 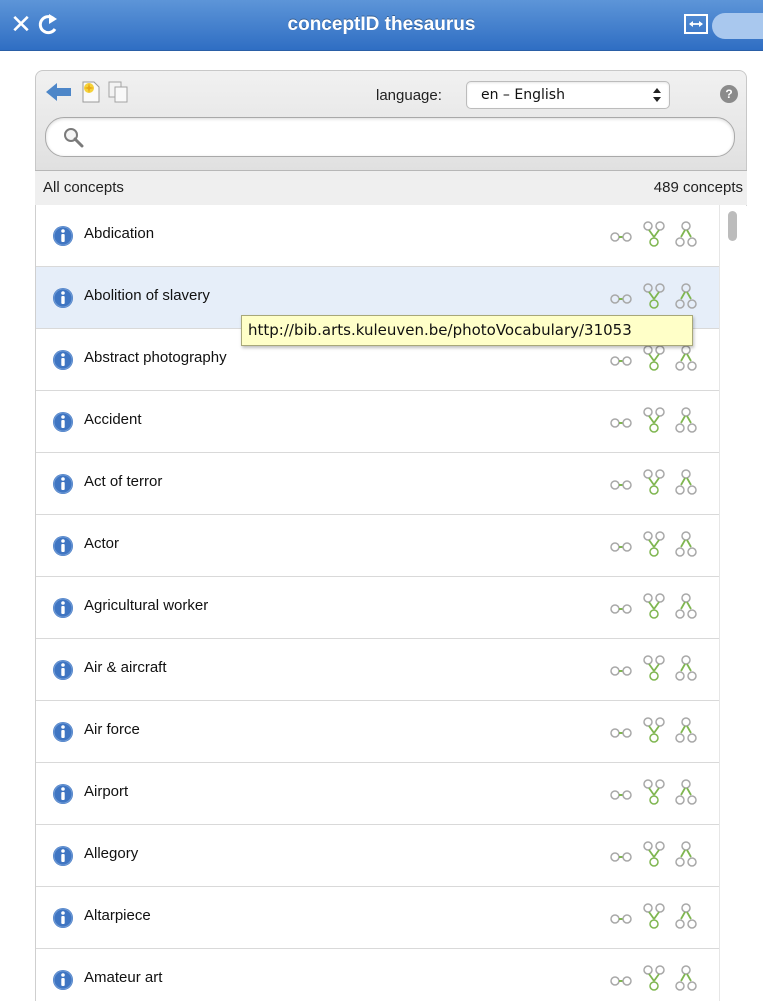 I want to click on sidebar-tab, so click(x=737, y=26).